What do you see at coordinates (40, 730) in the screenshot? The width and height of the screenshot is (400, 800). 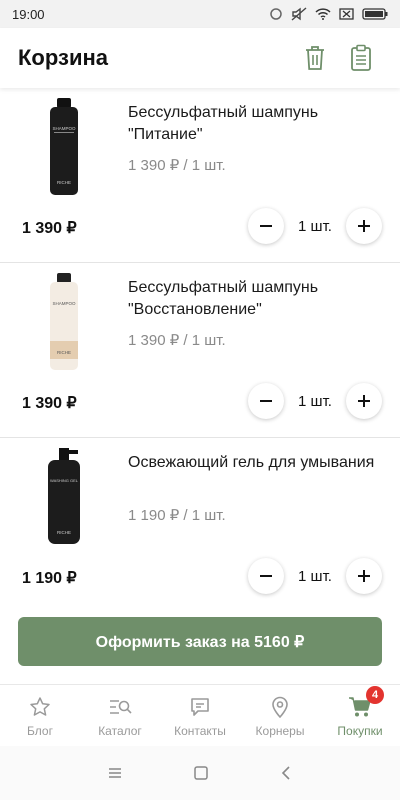 I see `tab-label: Блог` at bounding box center [40, 730].